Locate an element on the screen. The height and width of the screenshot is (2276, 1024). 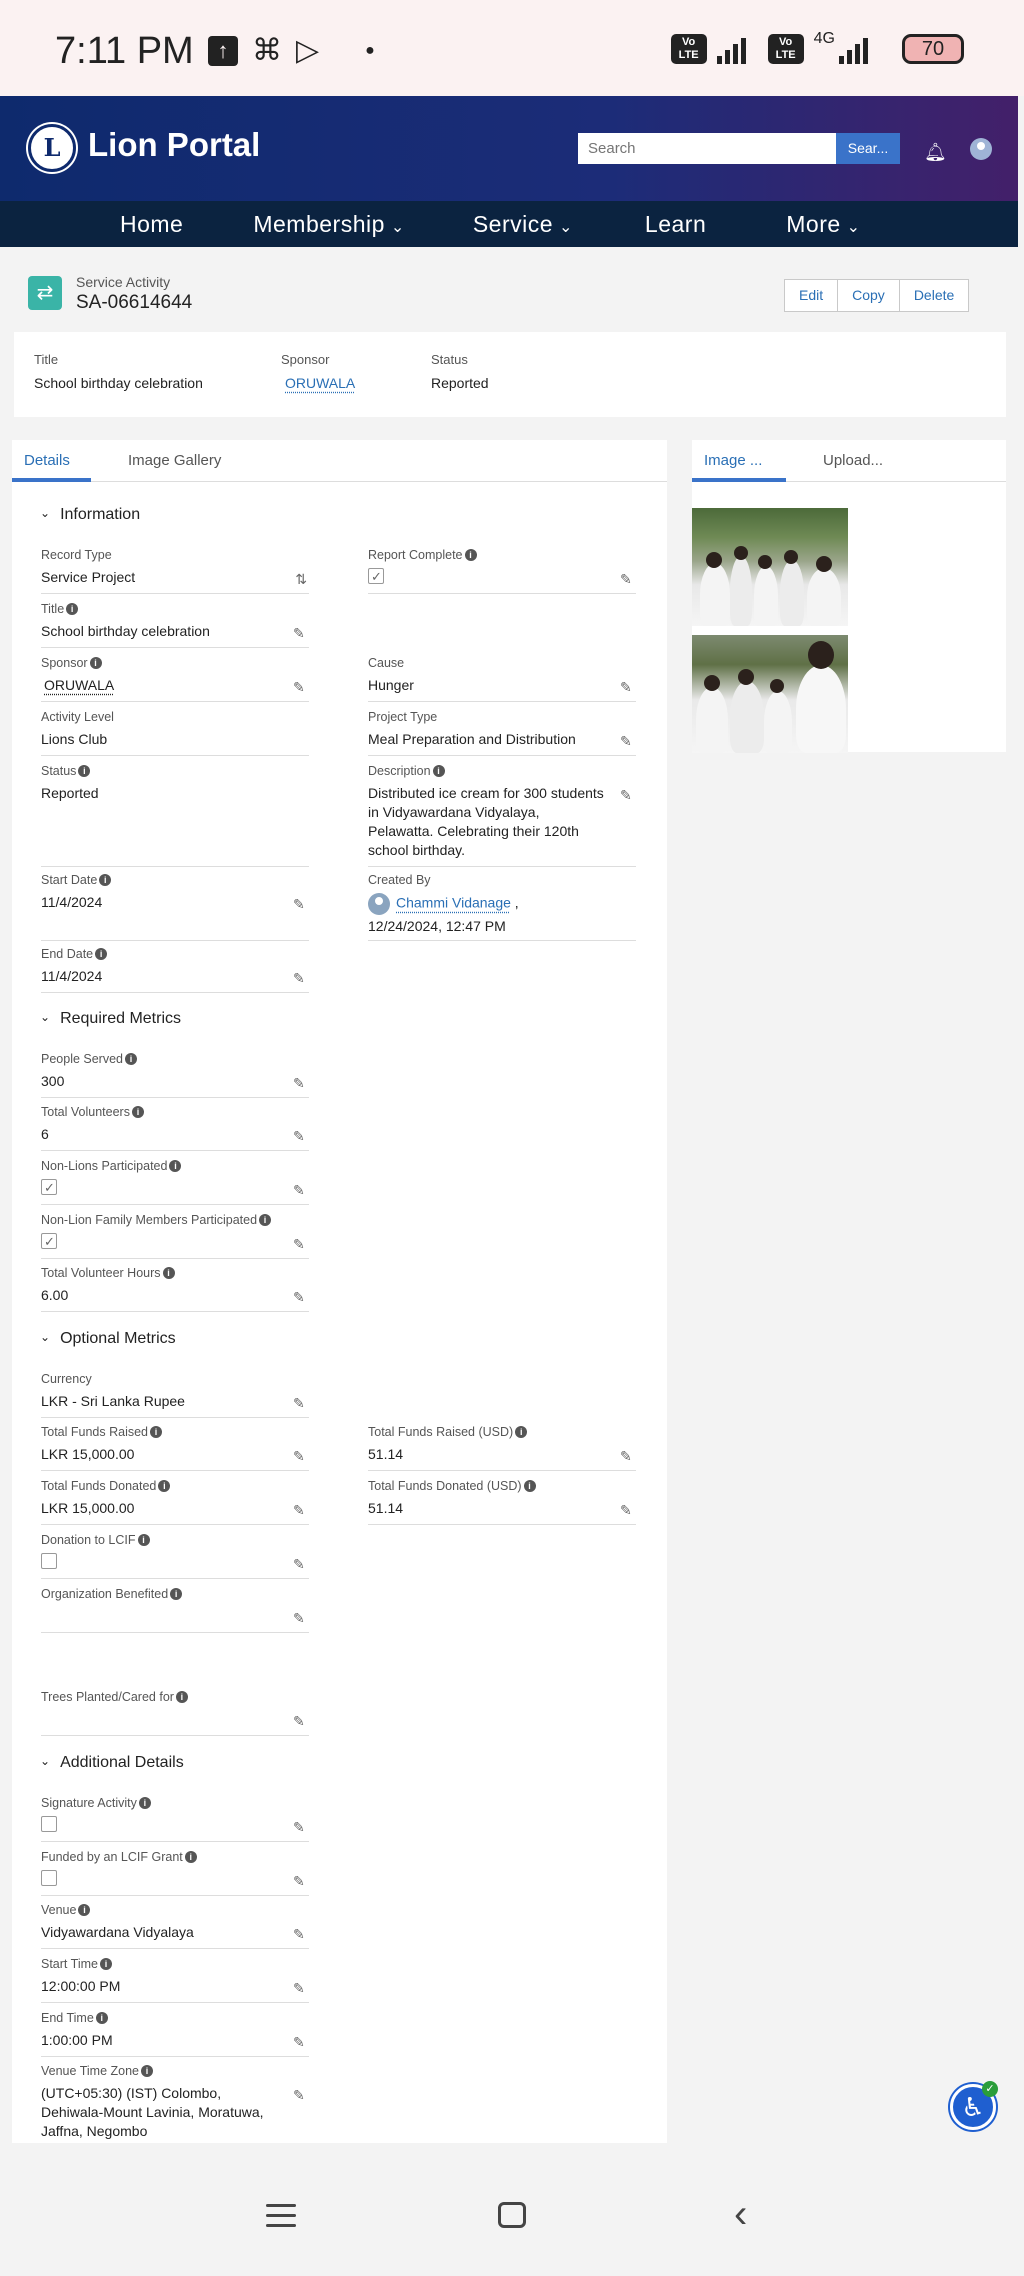
service-activity-icon: ⇄ is located at coordinates (45, 293).